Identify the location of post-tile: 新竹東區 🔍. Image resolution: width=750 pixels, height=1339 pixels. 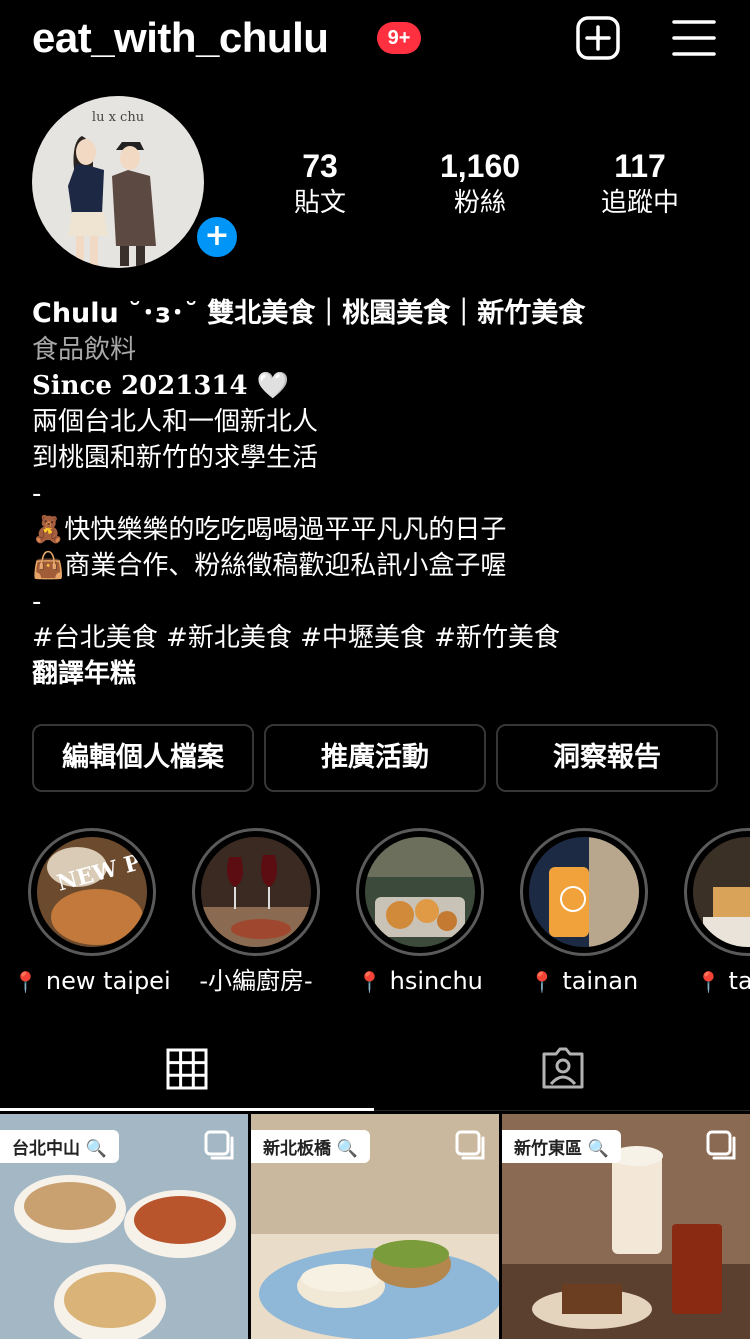
(626, 1226).